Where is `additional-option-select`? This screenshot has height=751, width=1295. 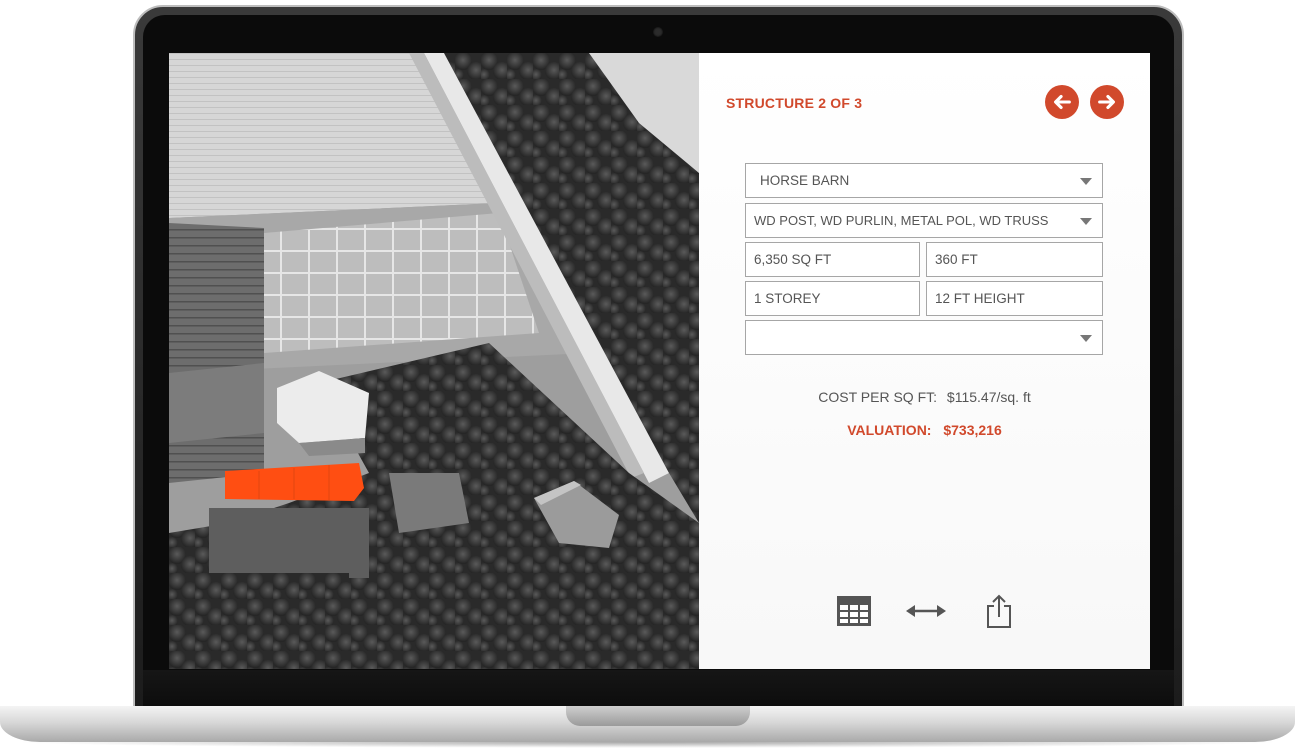 additional-option-select is located at coordinates (924, 337).